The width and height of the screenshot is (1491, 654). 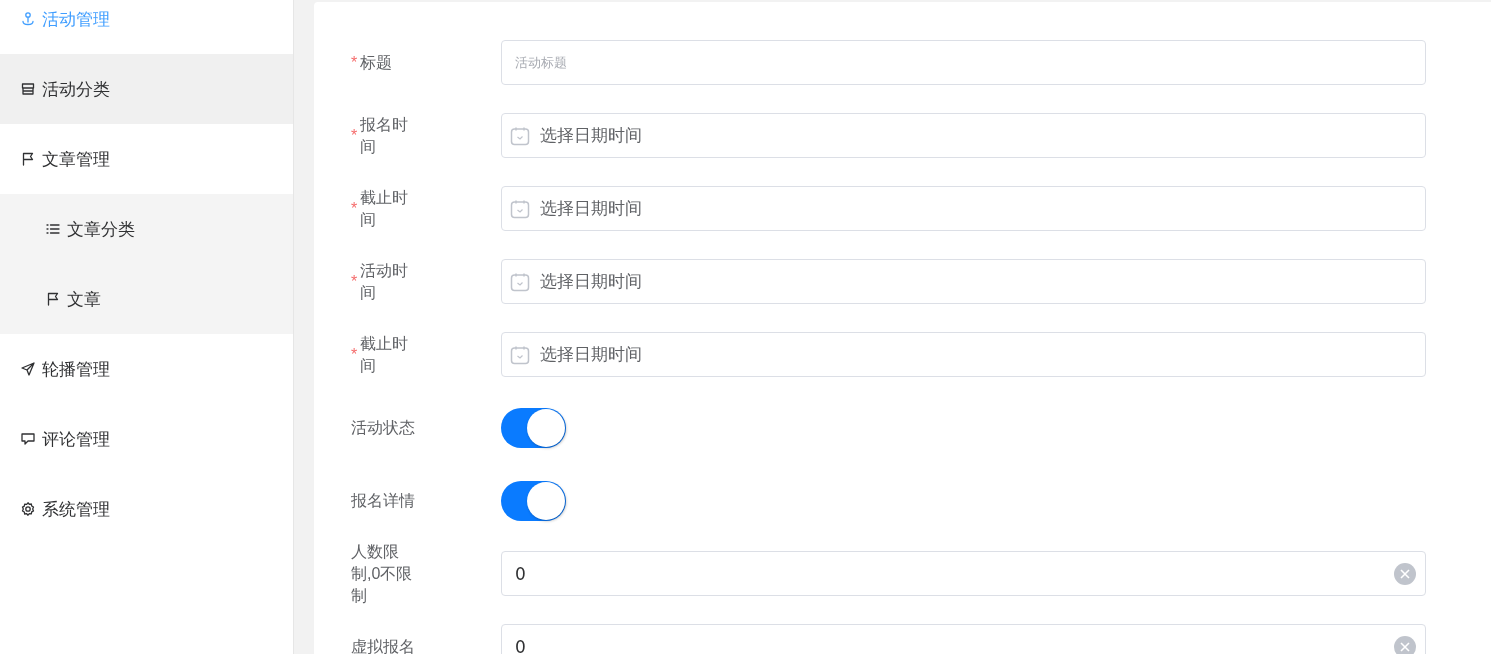 I want to click on pin-icon, so click(x=28, y=19).